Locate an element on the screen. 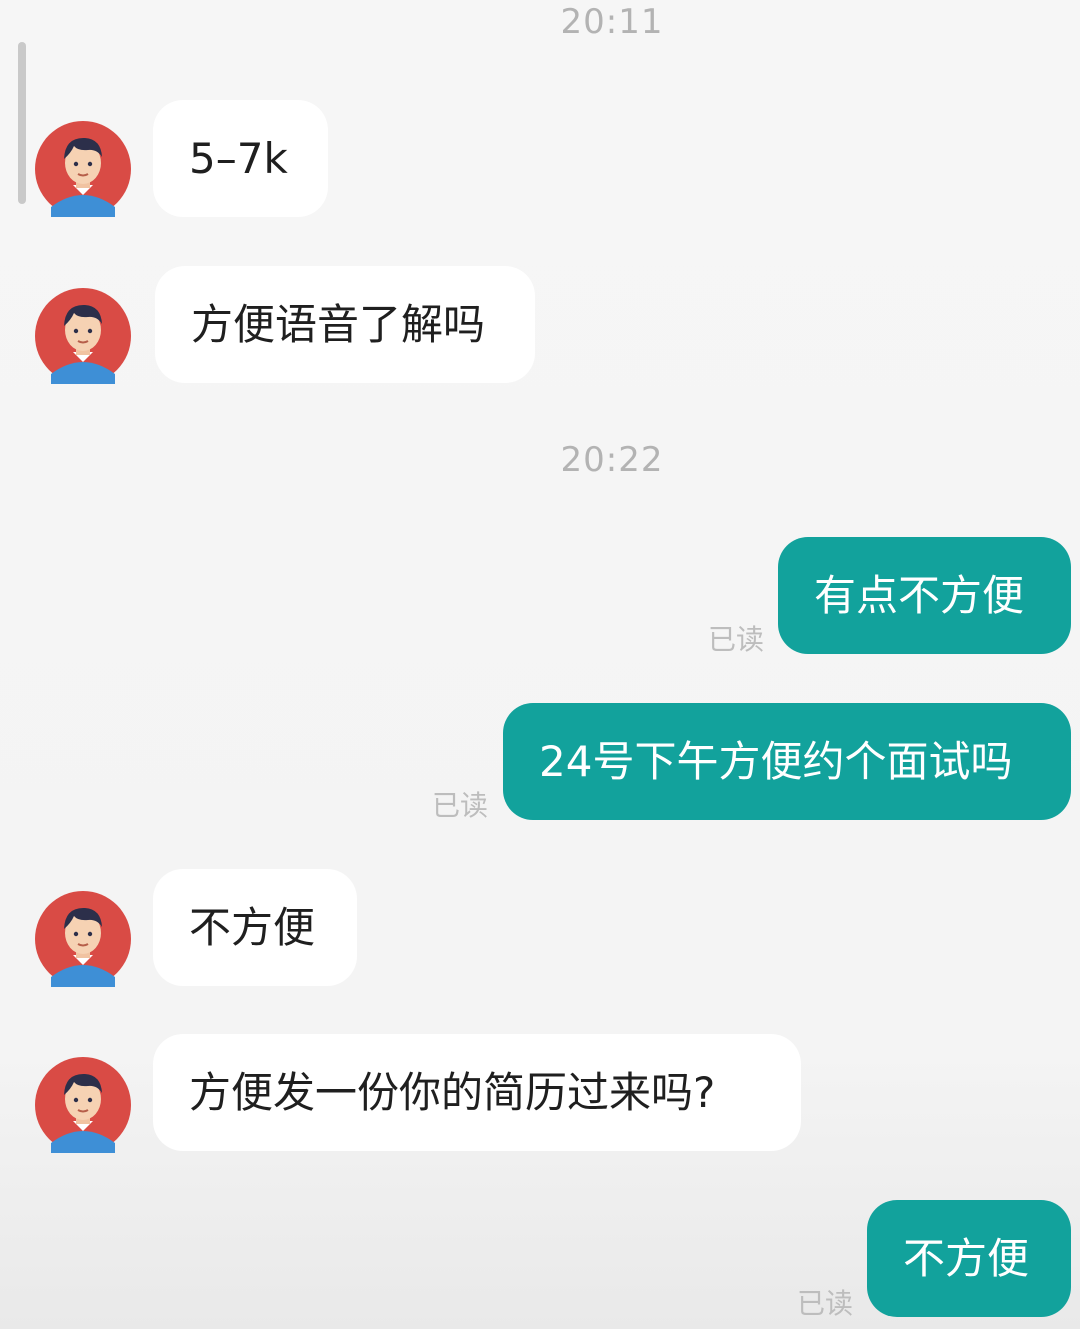  scroll-indicator is located at coordinates (22, 123).